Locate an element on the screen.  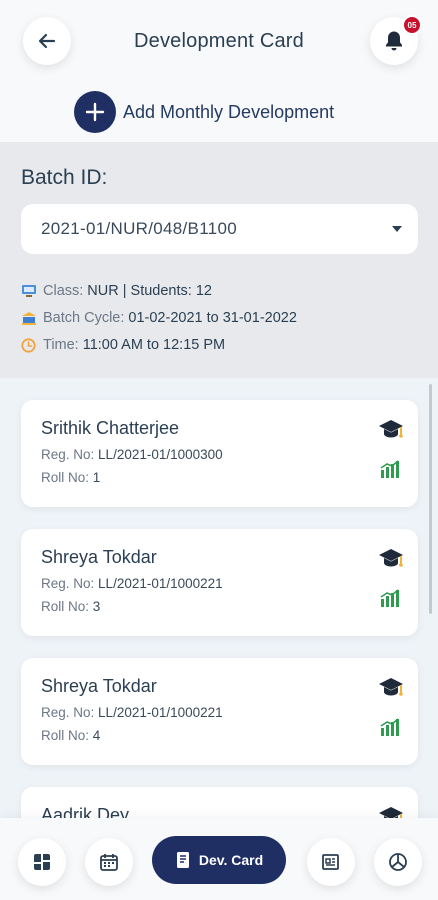
pie-chart-icon is located at coordinates (398, 862).